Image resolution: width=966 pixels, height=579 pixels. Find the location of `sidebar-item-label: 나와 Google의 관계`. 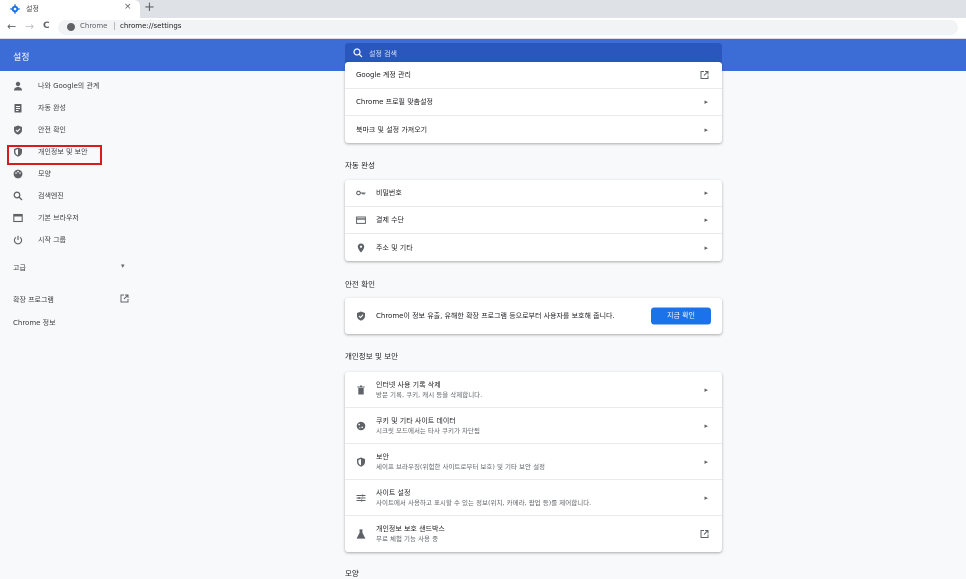

sidebar-item-label: 나와 Google의 관계 is located at coordinates (69, 86).